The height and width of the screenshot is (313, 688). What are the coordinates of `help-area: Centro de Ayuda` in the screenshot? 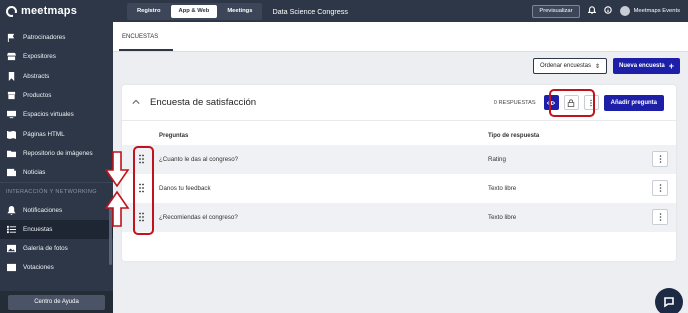 It's located at (56, 302).